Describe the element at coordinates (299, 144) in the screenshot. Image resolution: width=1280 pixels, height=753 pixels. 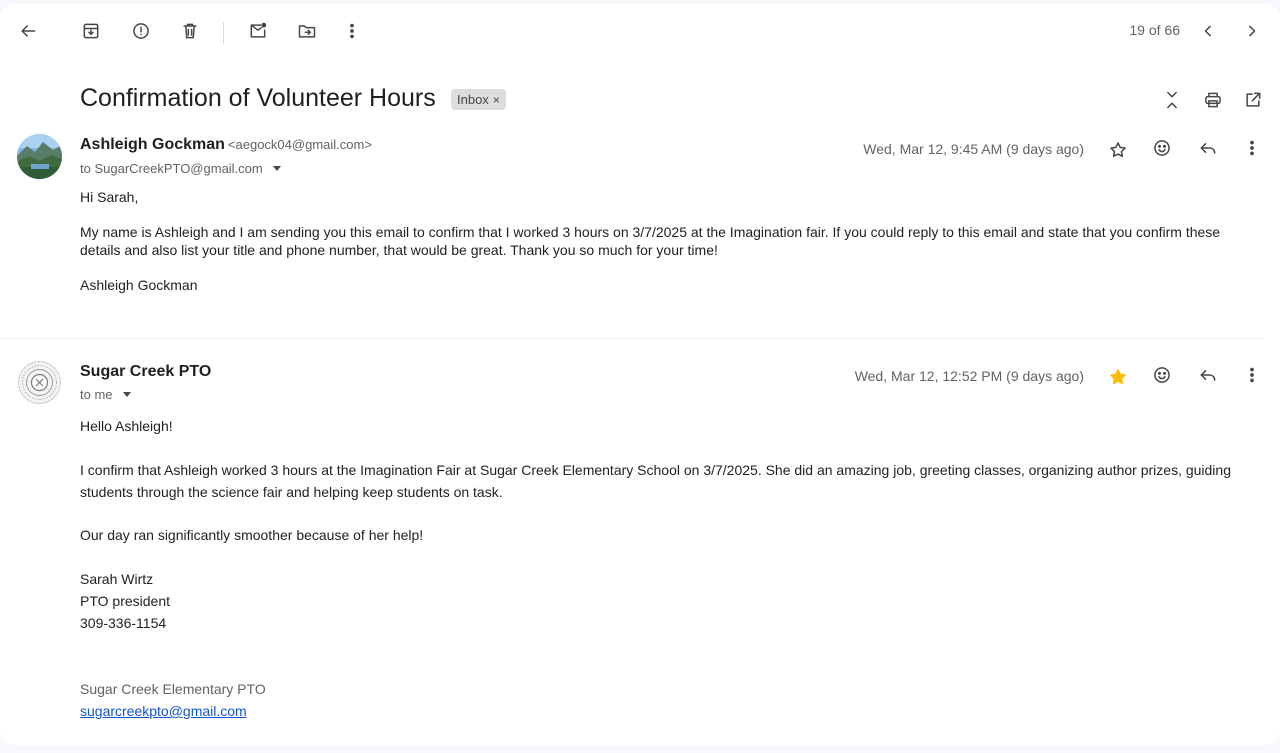
I see `sender-email: <aegock04@gmail.com>` at that location.